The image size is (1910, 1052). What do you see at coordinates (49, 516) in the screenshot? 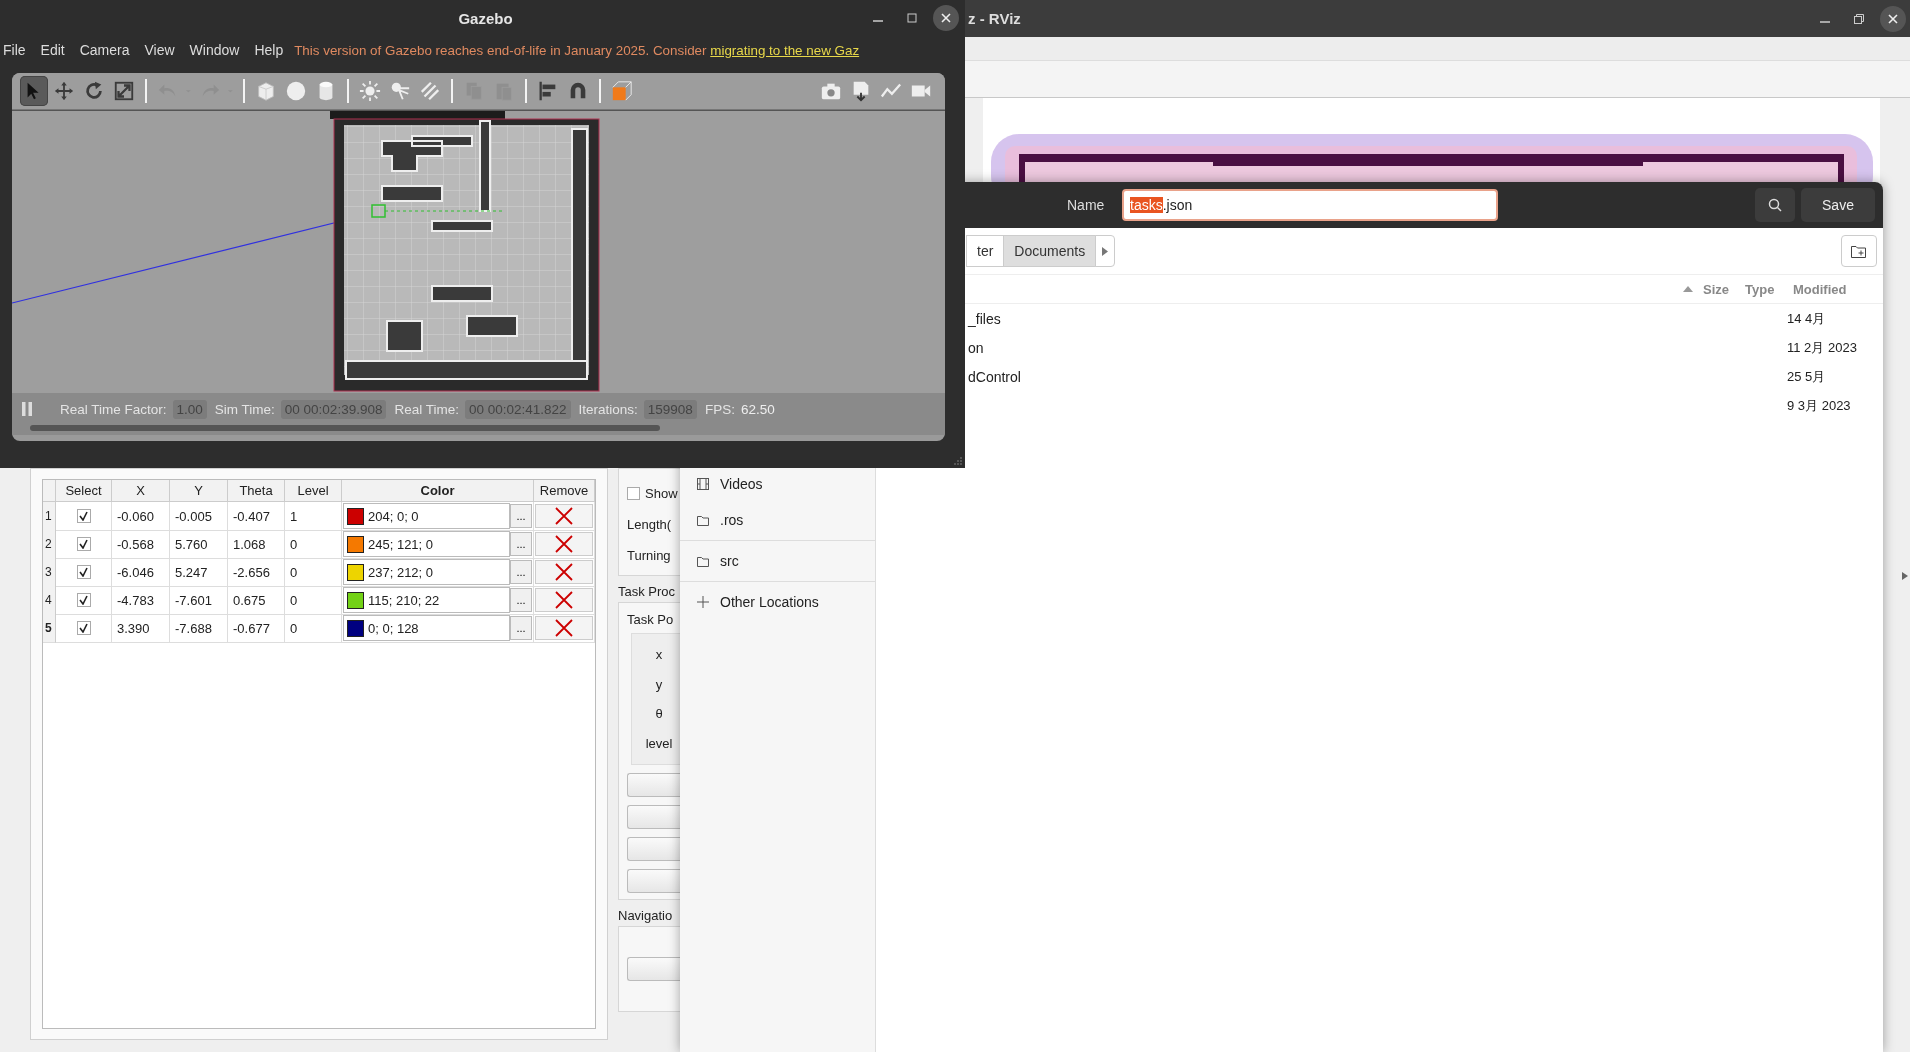
I see `row-number: 1` at bounding box center [49, 516].